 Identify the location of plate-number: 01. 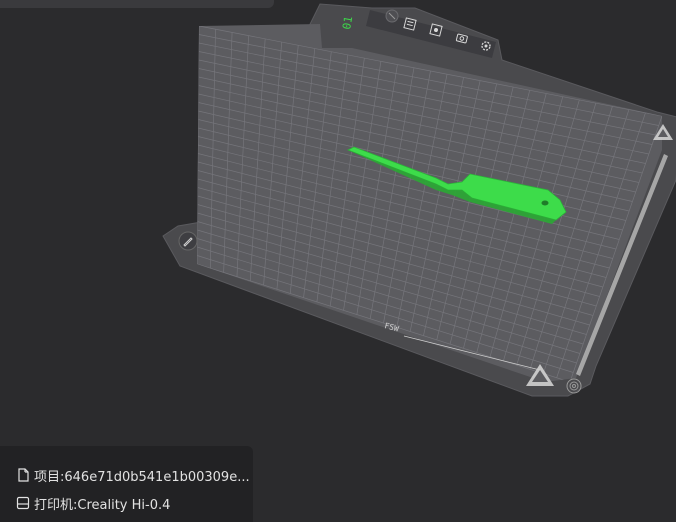
(347, 22).